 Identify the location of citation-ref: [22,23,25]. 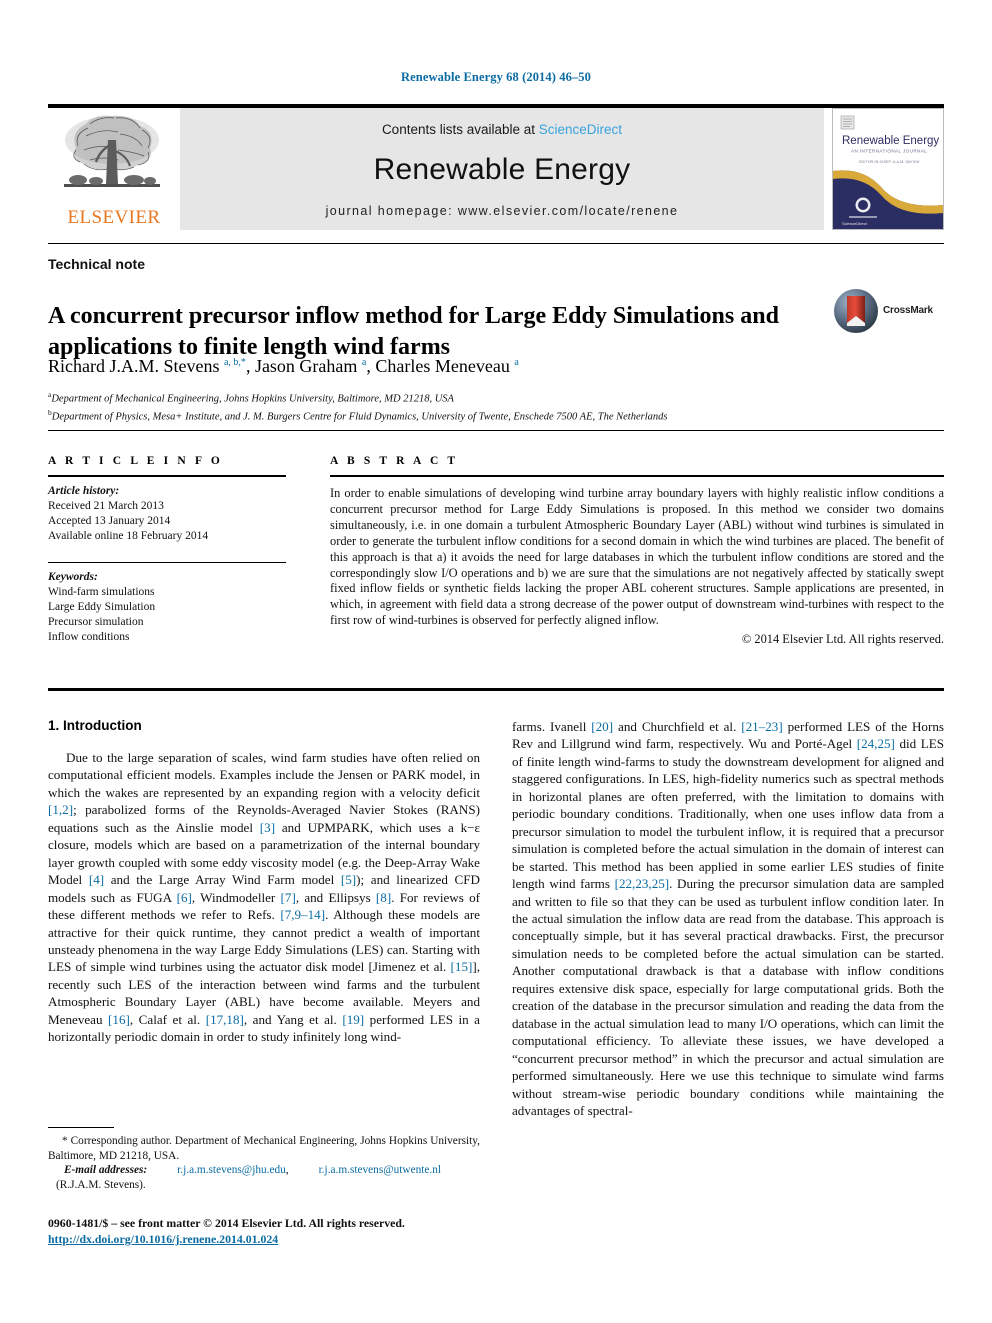
(642, 883).